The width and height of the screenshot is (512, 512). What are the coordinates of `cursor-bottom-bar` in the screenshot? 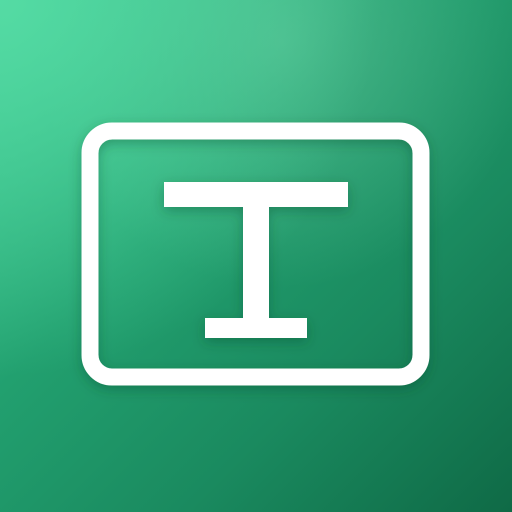 It's located at (256, 328).